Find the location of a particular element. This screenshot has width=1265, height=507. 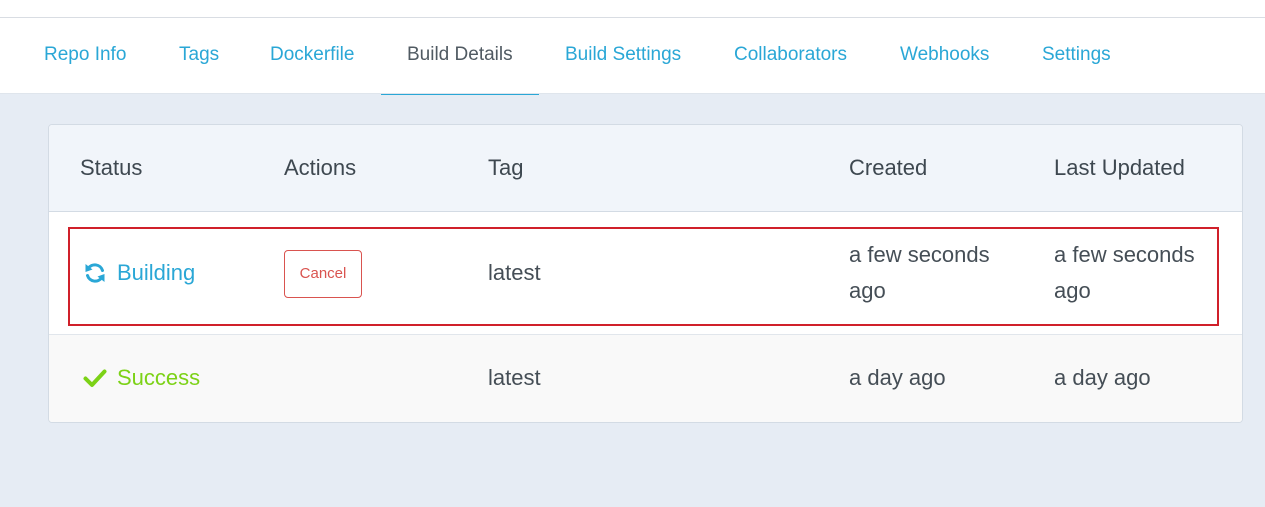

top-strip is located at coordinates (632, 9).